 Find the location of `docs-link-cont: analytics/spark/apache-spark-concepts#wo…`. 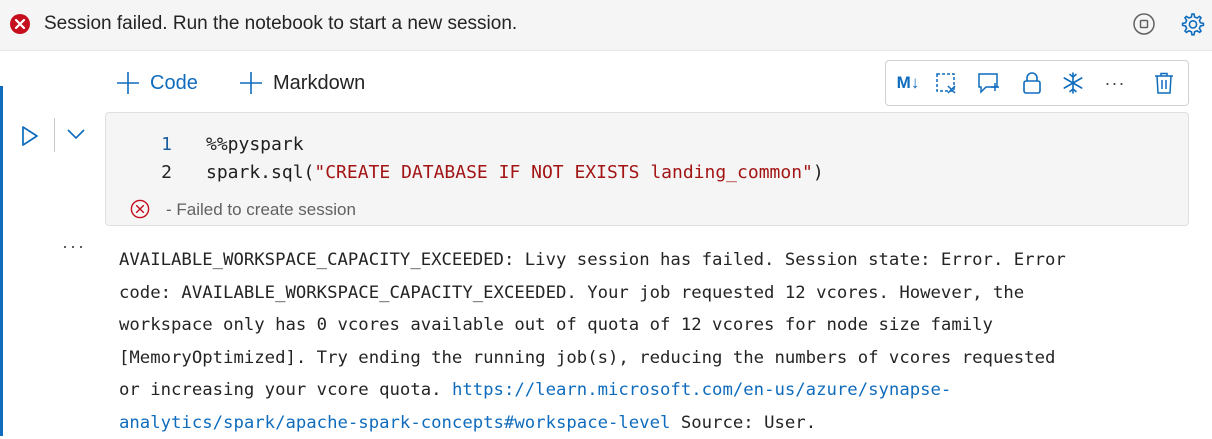

docs-link-cont: analytics/spark/apache-spark-concepts#wo… is located at coordinates (394, 423).